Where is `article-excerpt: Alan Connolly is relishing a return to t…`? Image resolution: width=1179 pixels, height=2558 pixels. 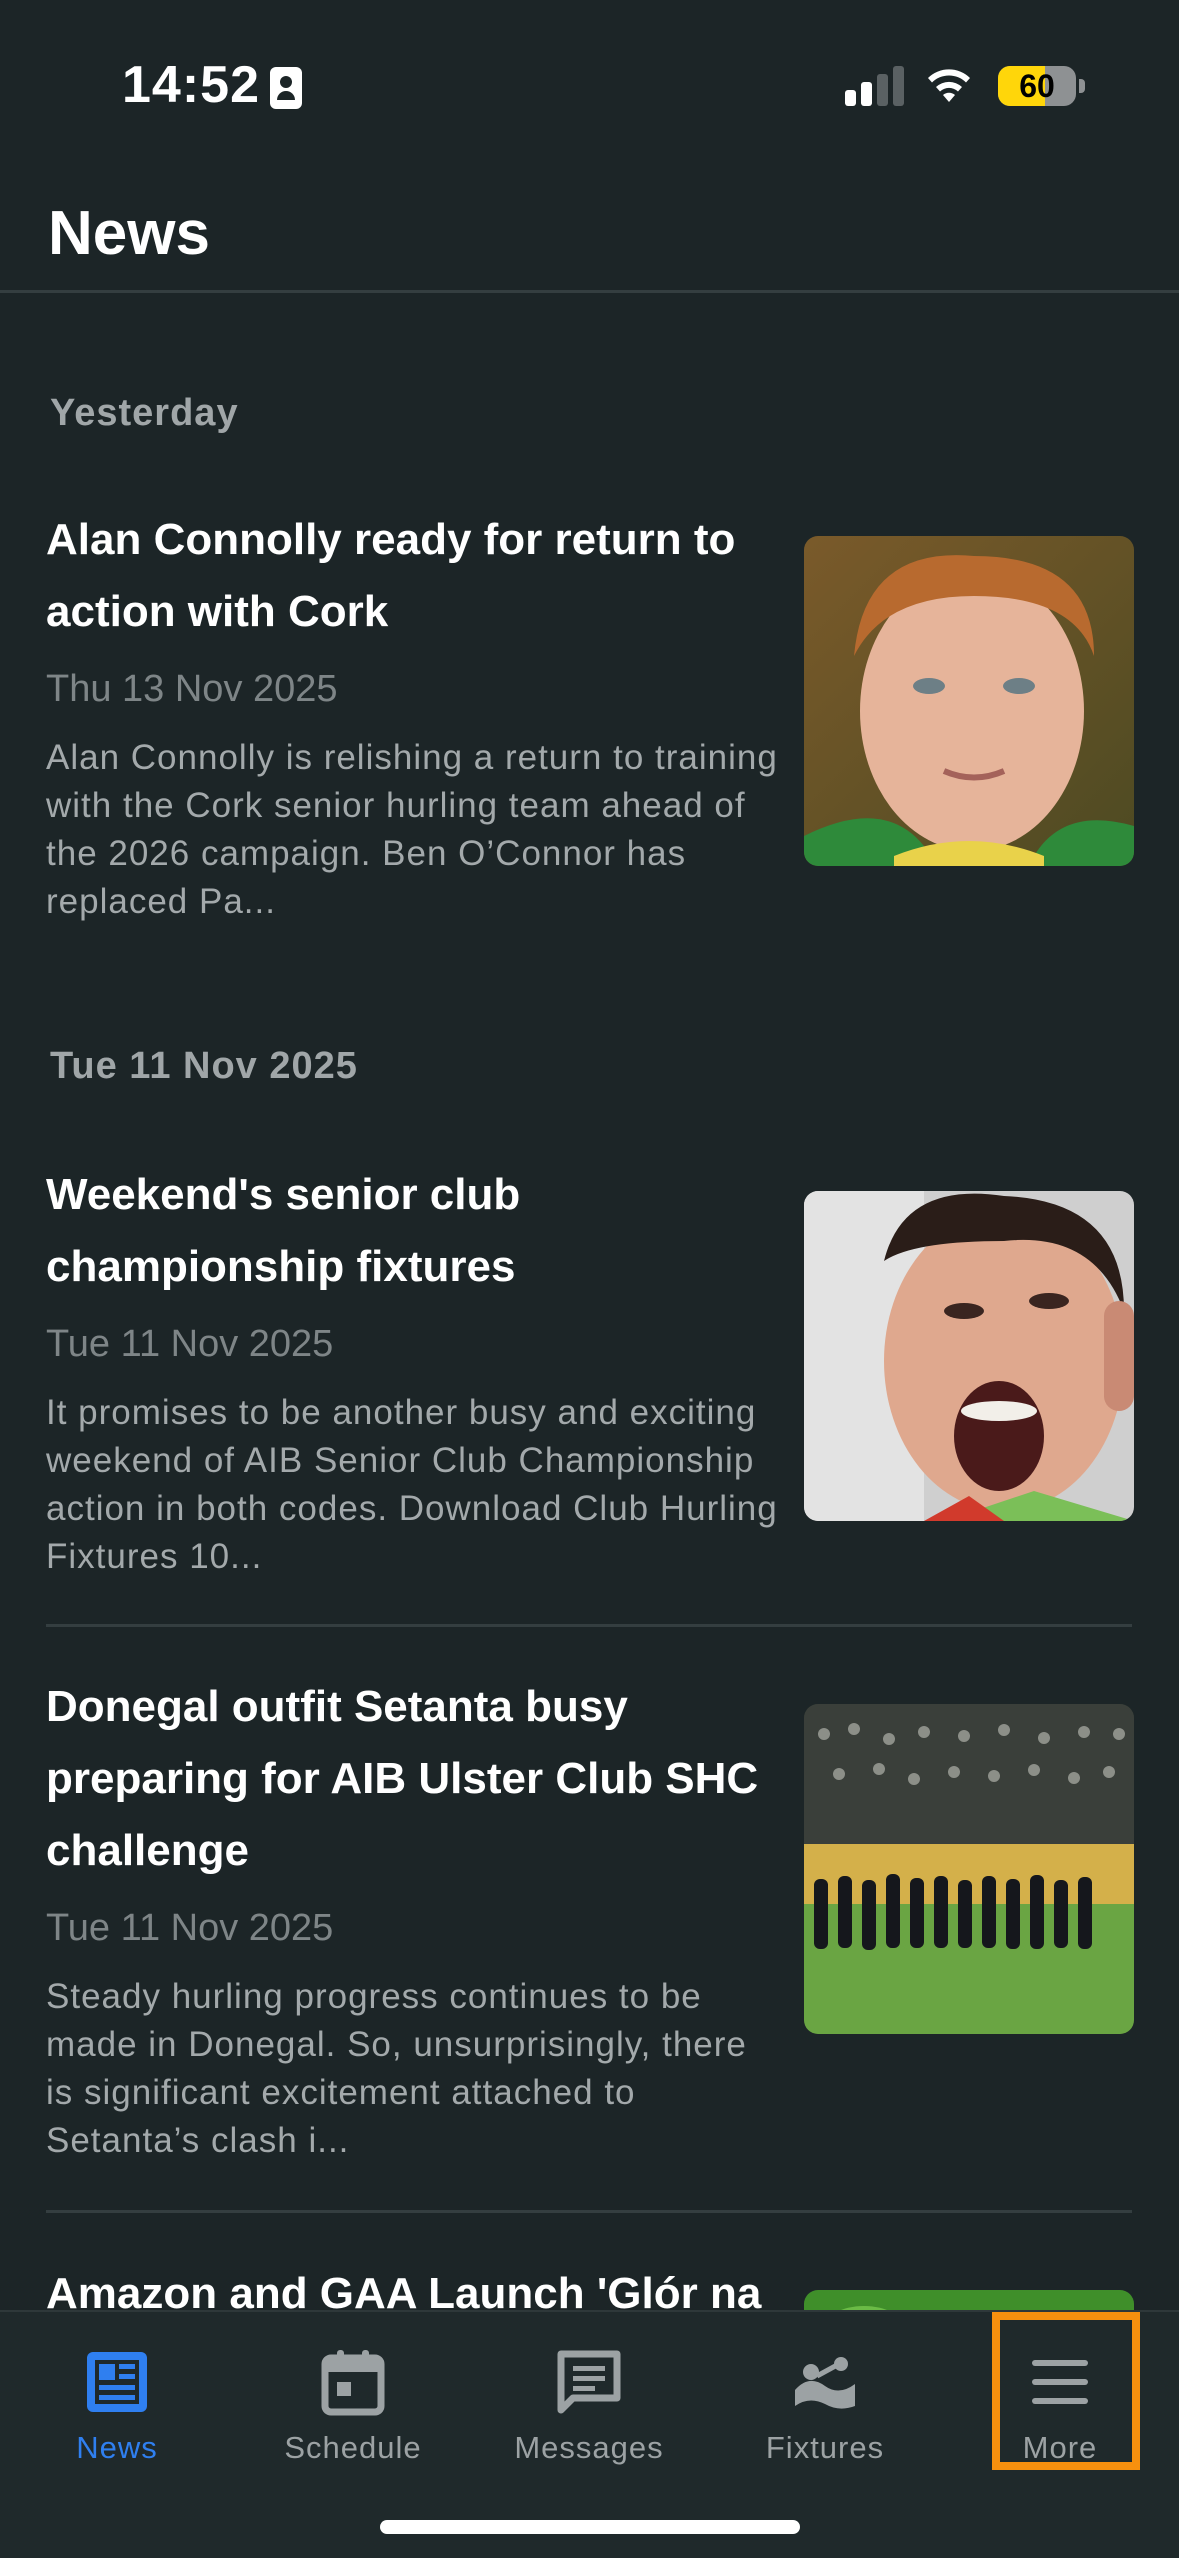
article-excerpt: Alan Connolly is relishing a return to t… is located at coordinates (412, 829).